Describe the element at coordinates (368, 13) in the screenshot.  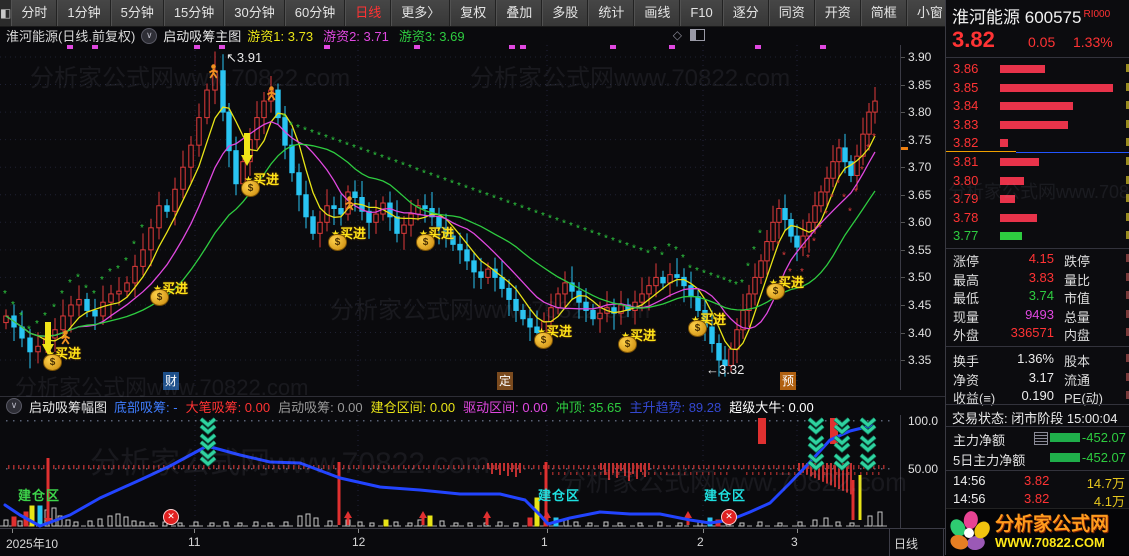
I see `period-button-日线: 日线` at that location.